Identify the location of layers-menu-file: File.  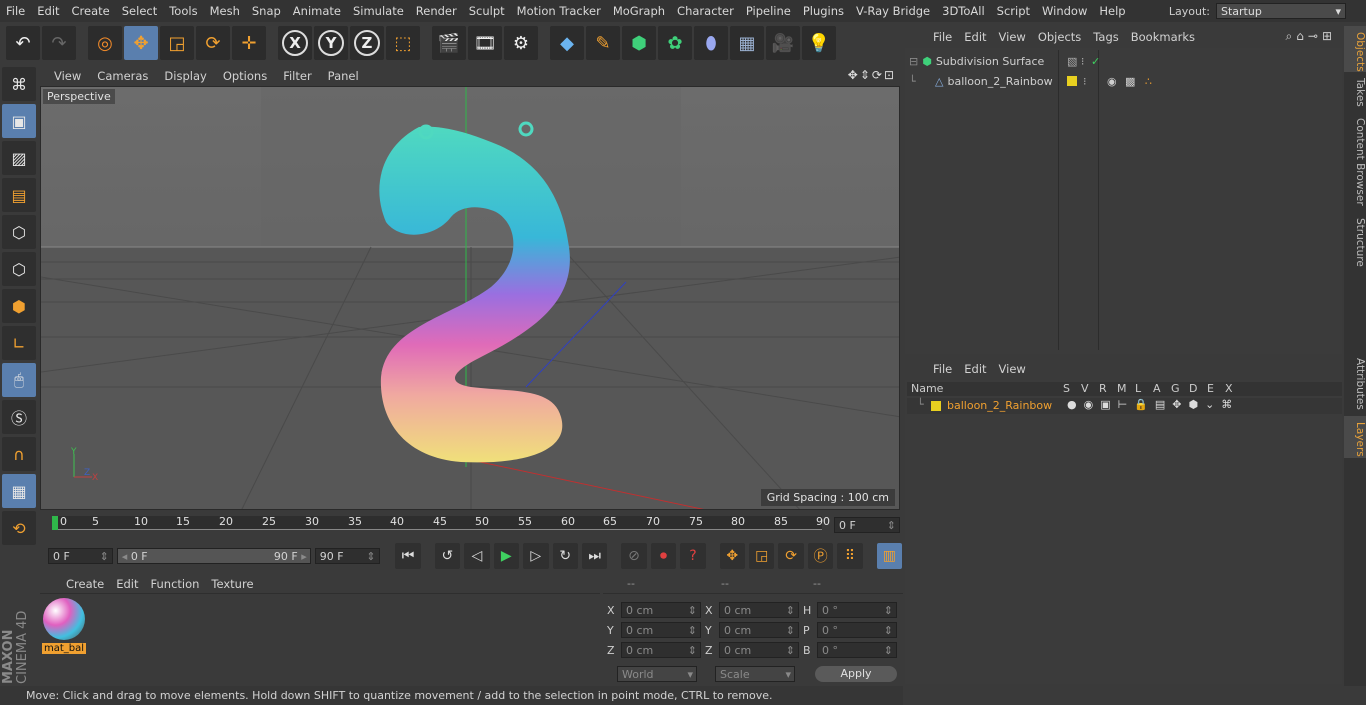
(942, 369).